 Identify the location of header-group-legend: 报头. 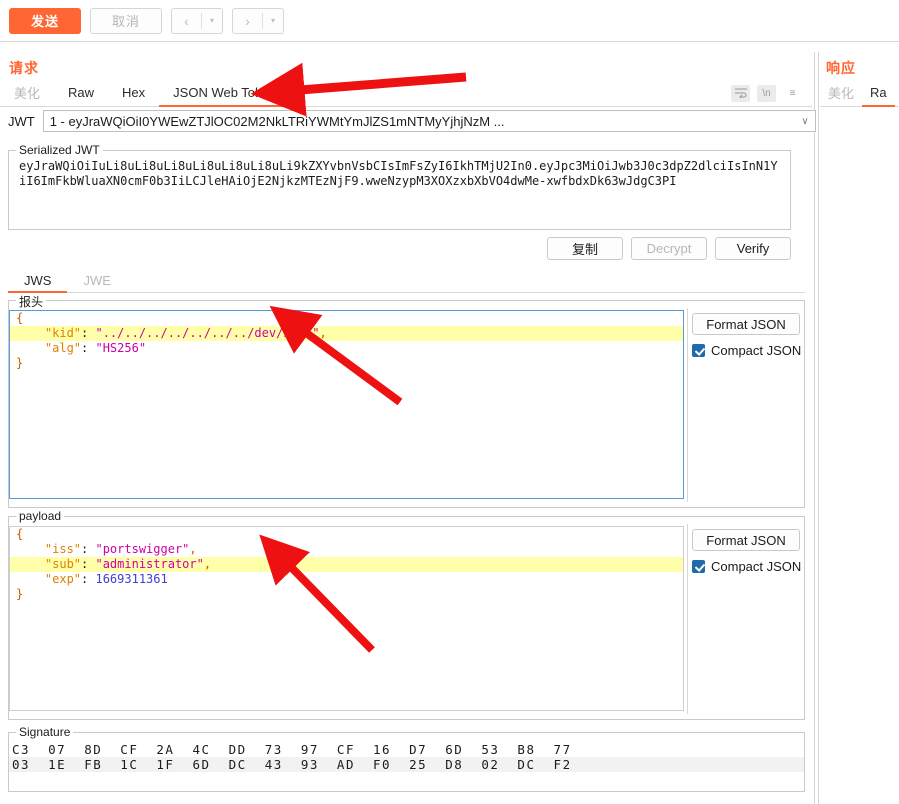
(31, 301).